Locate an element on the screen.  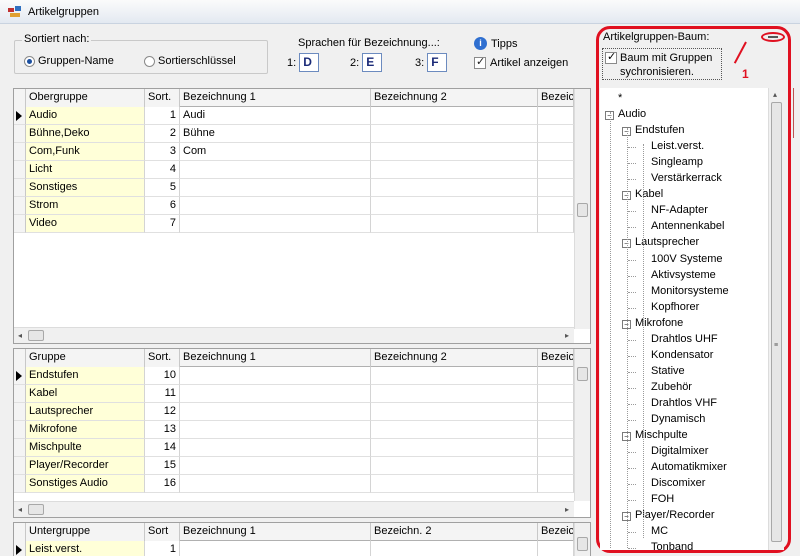
table-row: Lautsprecher 12 is located at coordinates (294, 412).